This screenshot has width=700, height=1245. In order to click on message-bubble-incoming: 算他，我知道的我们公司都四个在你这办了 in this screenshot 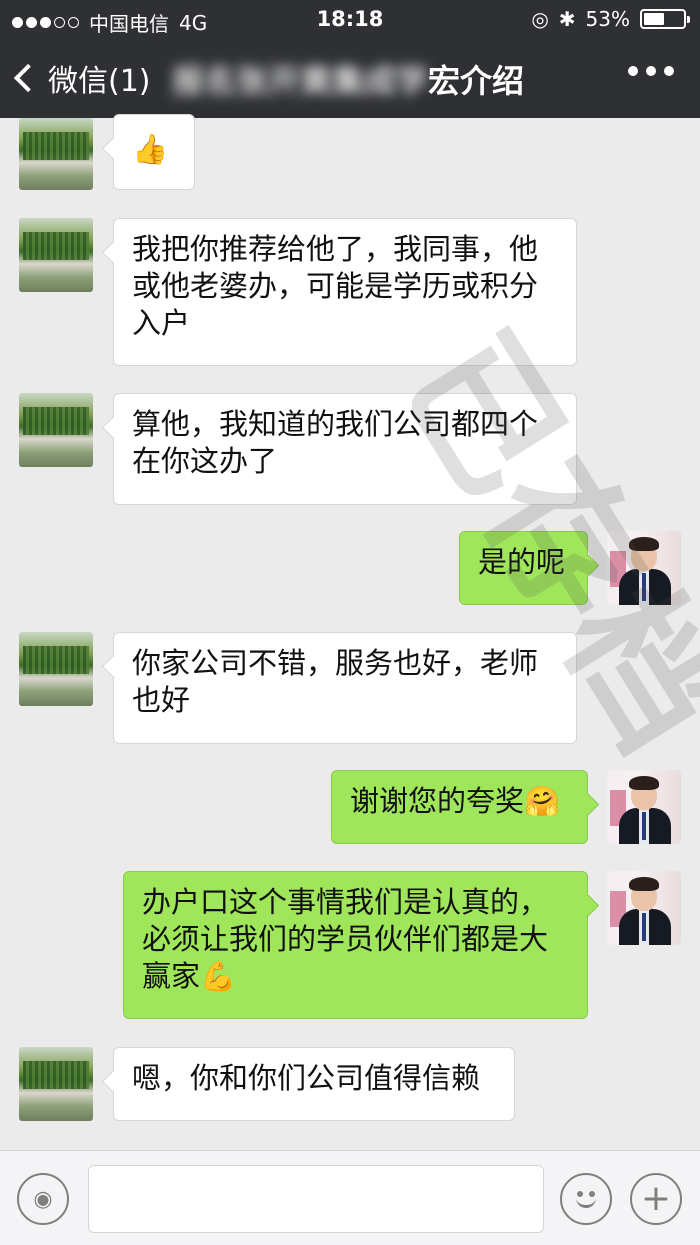, I will do `click(345, 449)`.